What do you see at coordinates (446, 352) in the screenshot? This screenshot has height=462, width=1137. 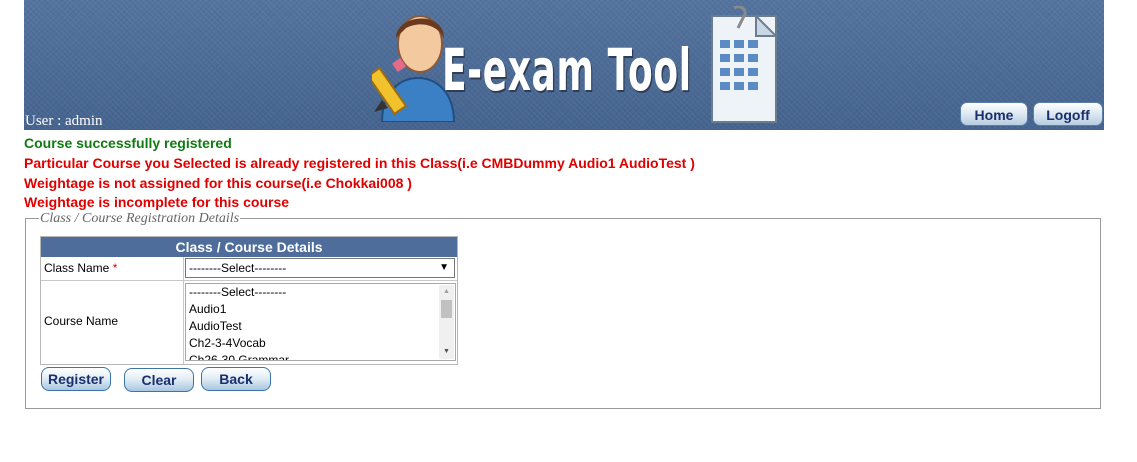 I see `scroll-down-arrow-icon: ▼` at bounding box center [446, 352].